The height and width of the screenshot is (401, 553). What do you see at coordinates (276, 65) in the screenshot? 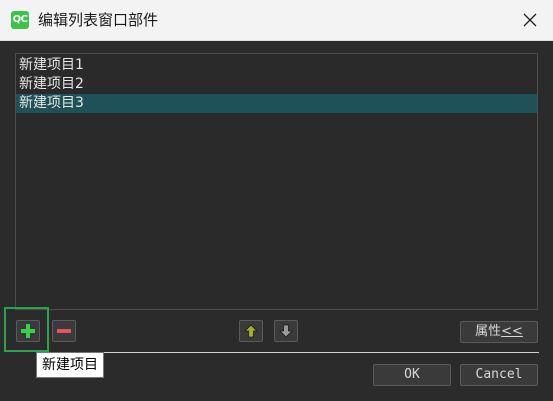
I see `list-item: 新建项目1` at bounding box center [276, 65].